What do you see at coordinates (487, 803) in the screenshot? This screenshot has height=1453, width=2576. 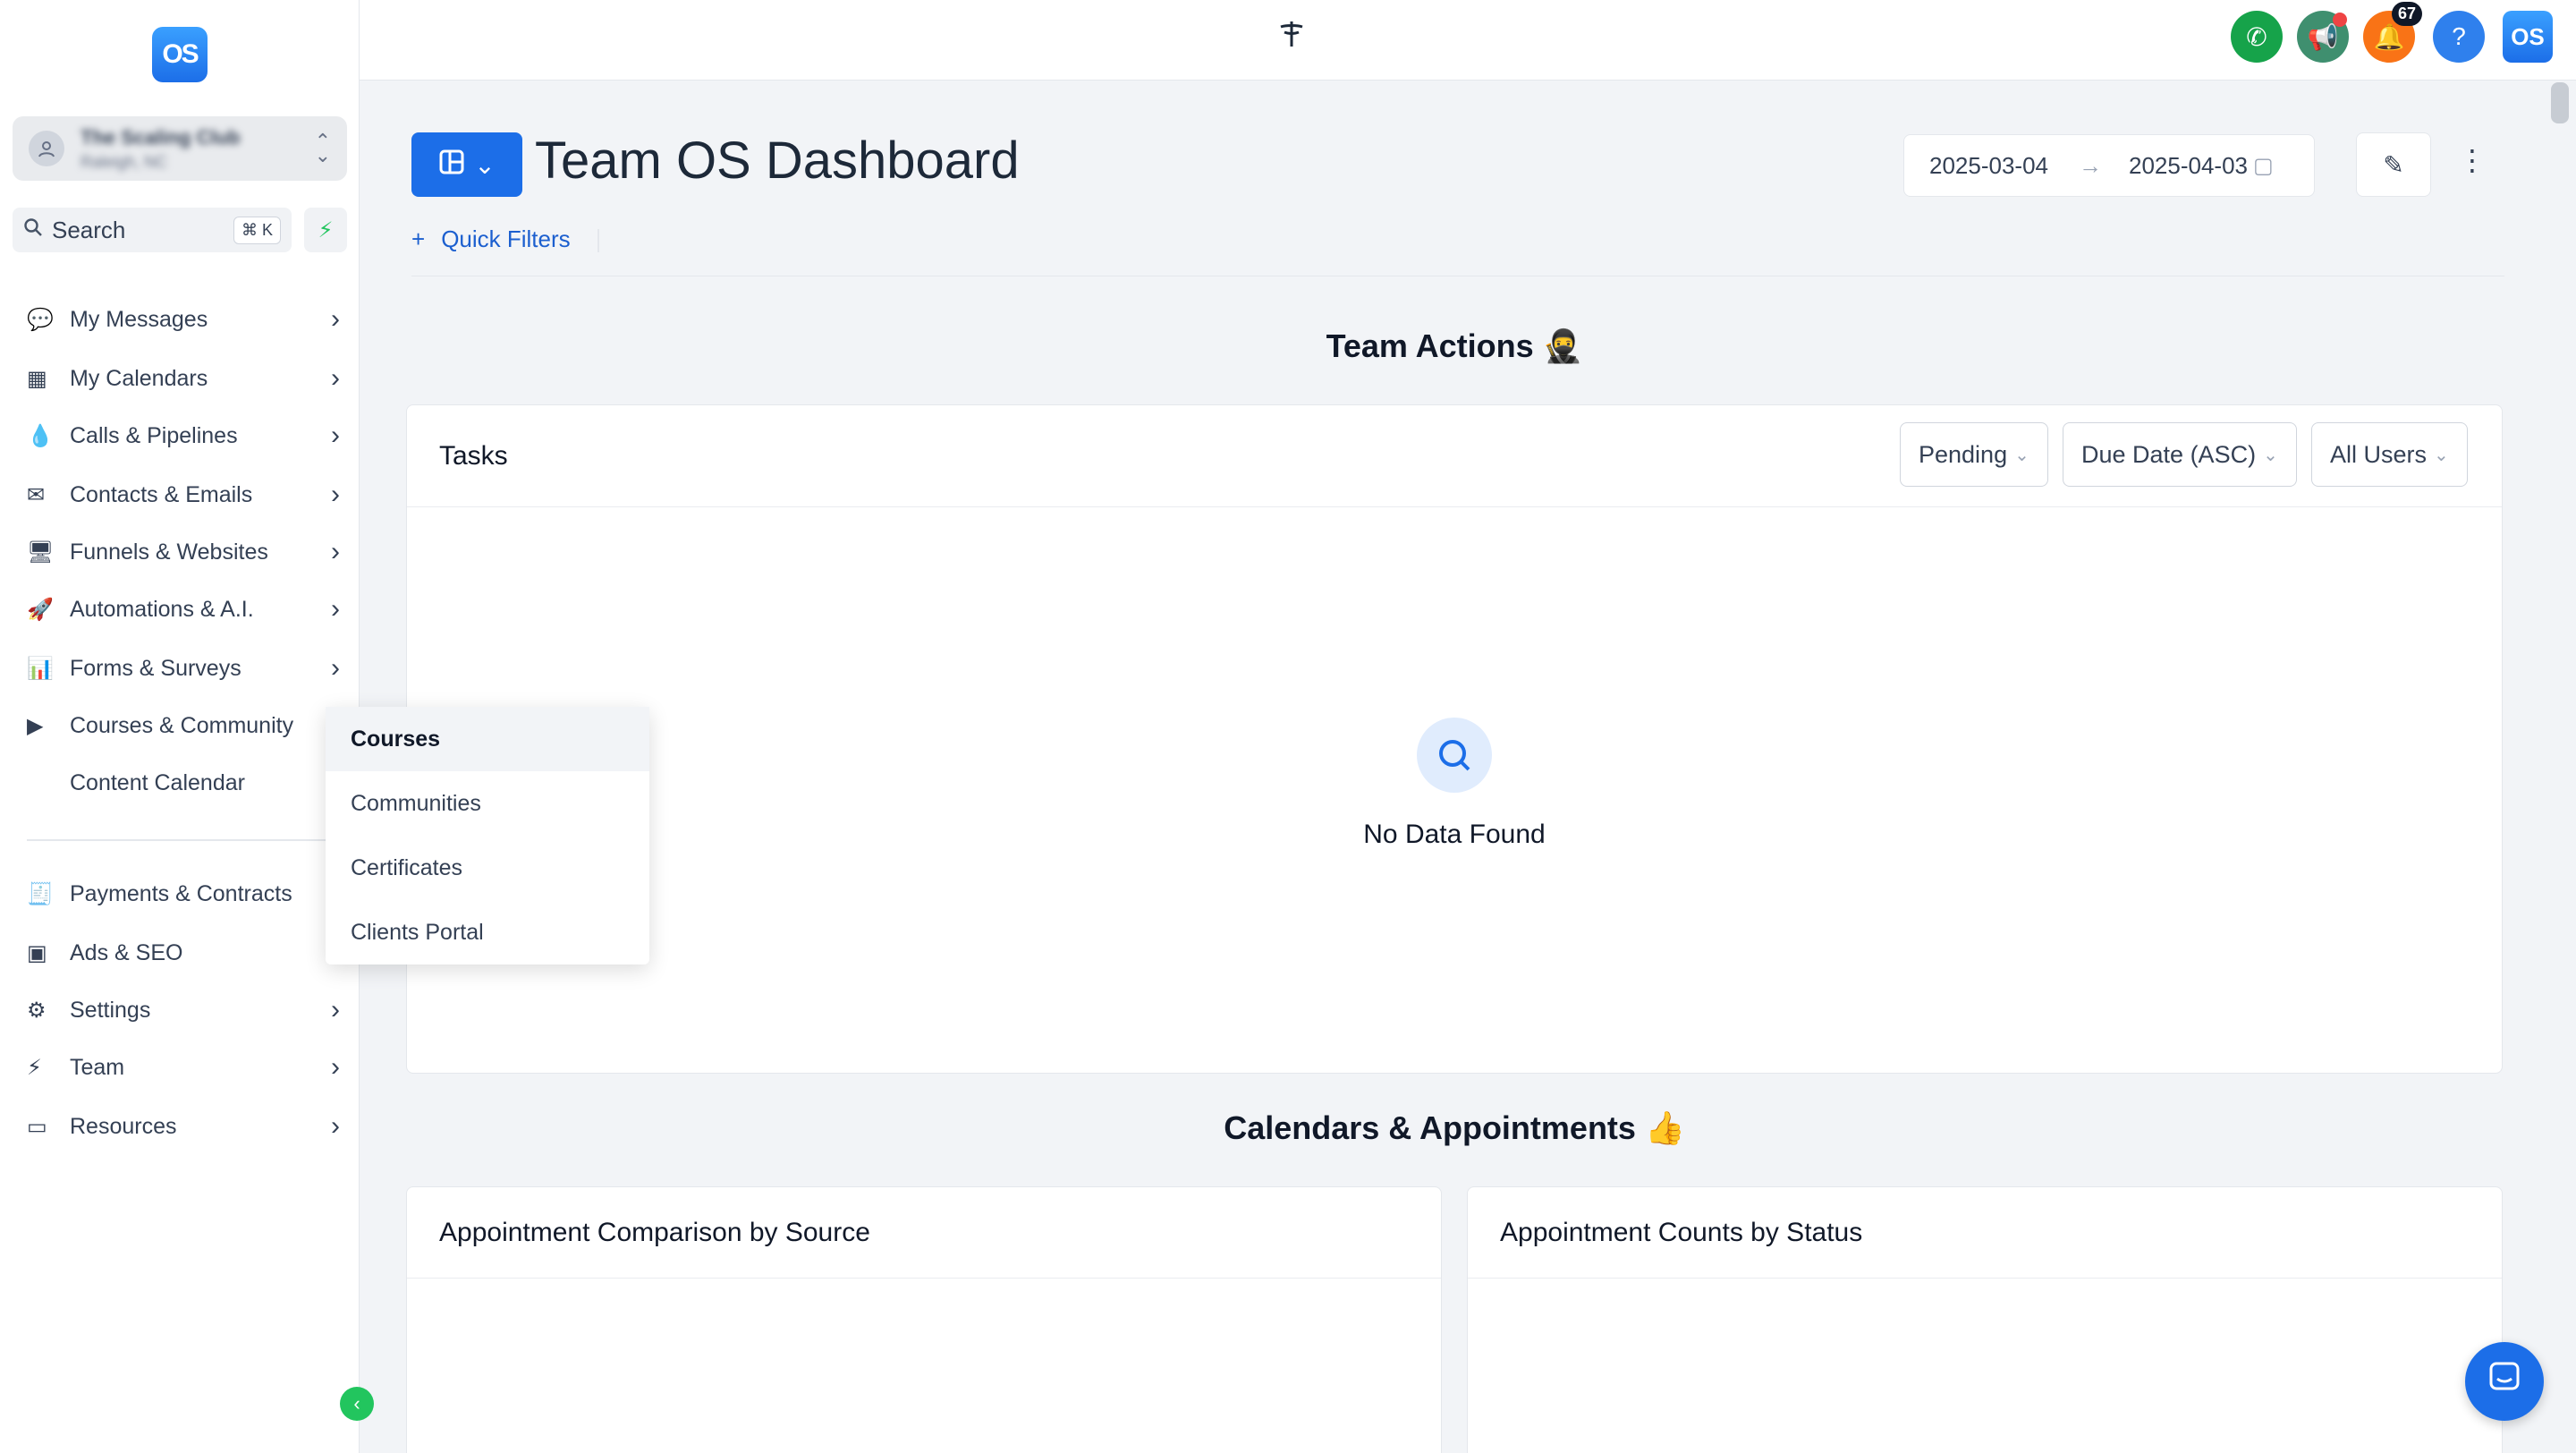 I see `submenu-item-communities: Communities` at bounding box center [487, 803].